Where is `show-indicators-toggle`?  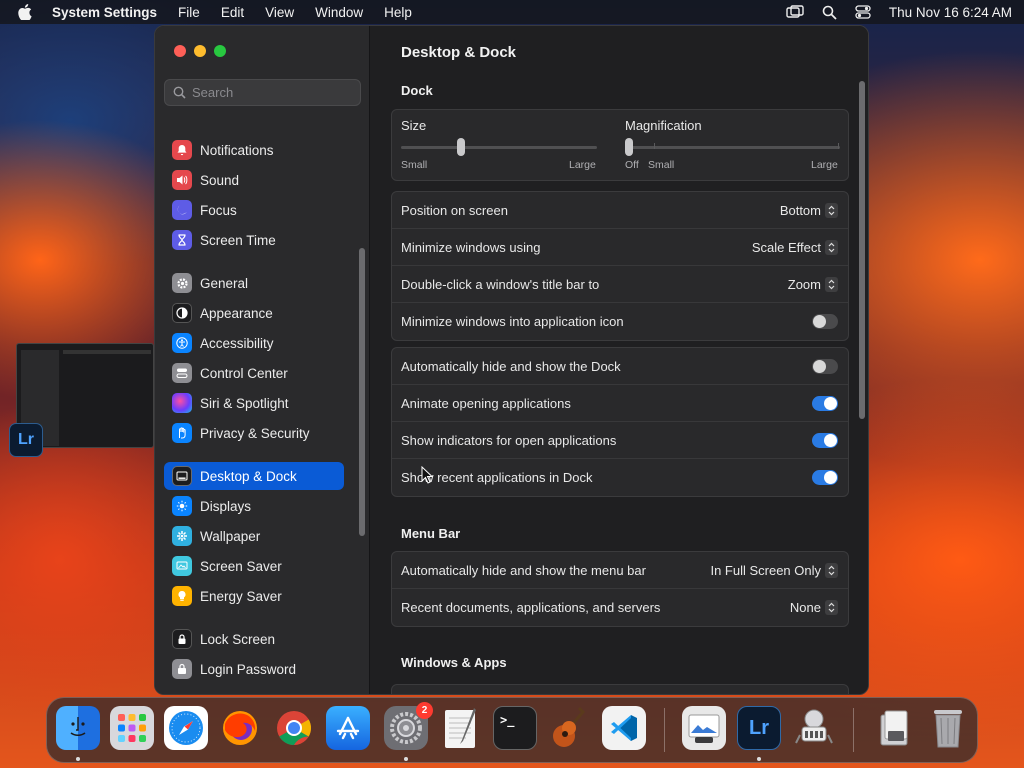
show-indicators-toggle is located at coordinates (825, 440).